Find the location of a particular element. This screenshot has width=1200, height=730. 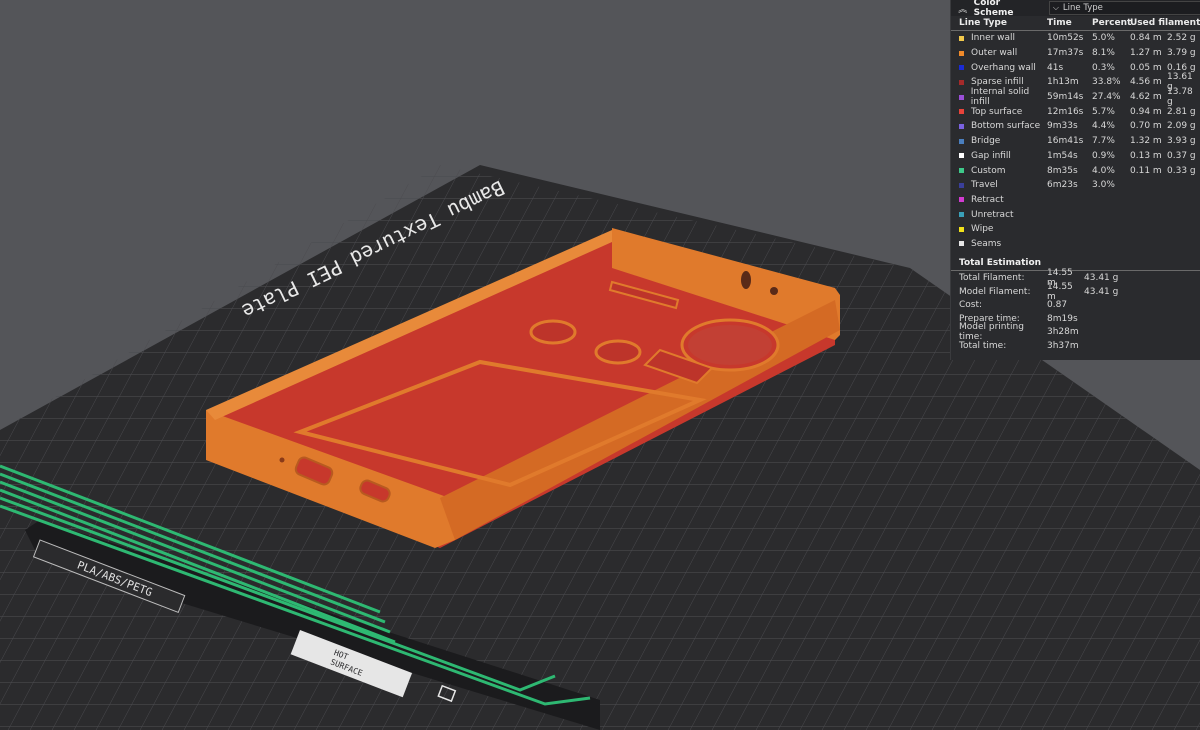

line-type-name: Bridge is located at coordinates (986, 141).